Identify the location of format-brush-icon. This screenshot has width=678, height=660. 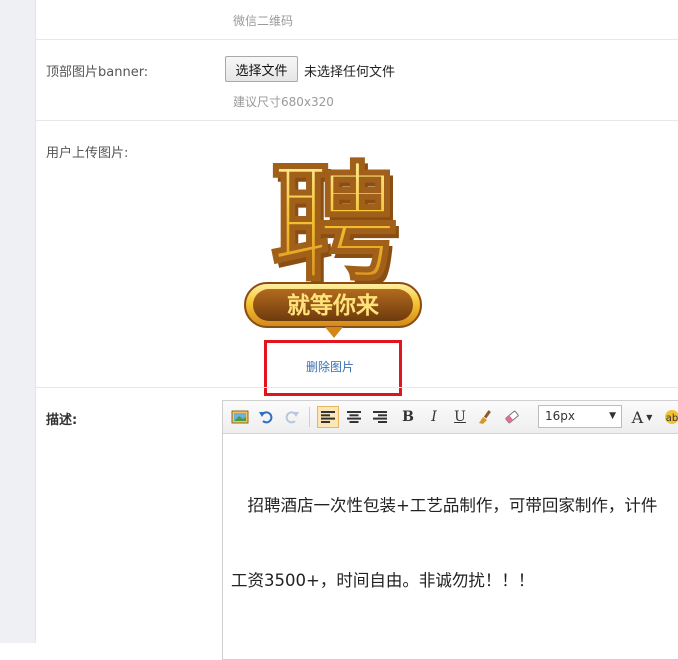
(486, 417).